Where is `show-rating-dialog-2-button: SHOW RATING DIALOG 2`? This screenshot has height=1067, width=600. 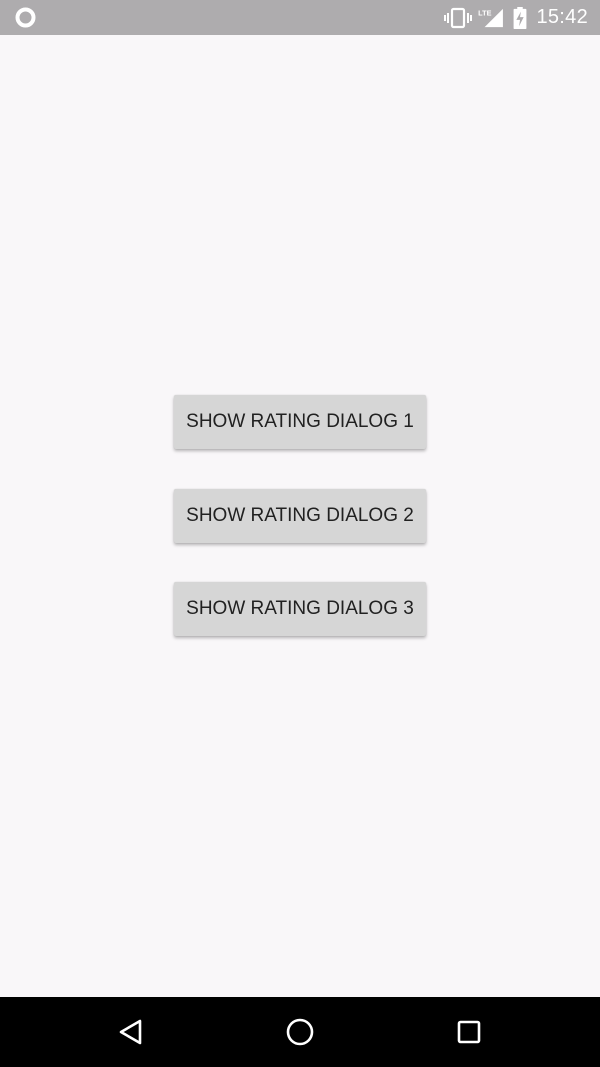 show-rating-dialog-2-button: SHOW RATING DIALOG 2 is located at coordinates (300, 516).